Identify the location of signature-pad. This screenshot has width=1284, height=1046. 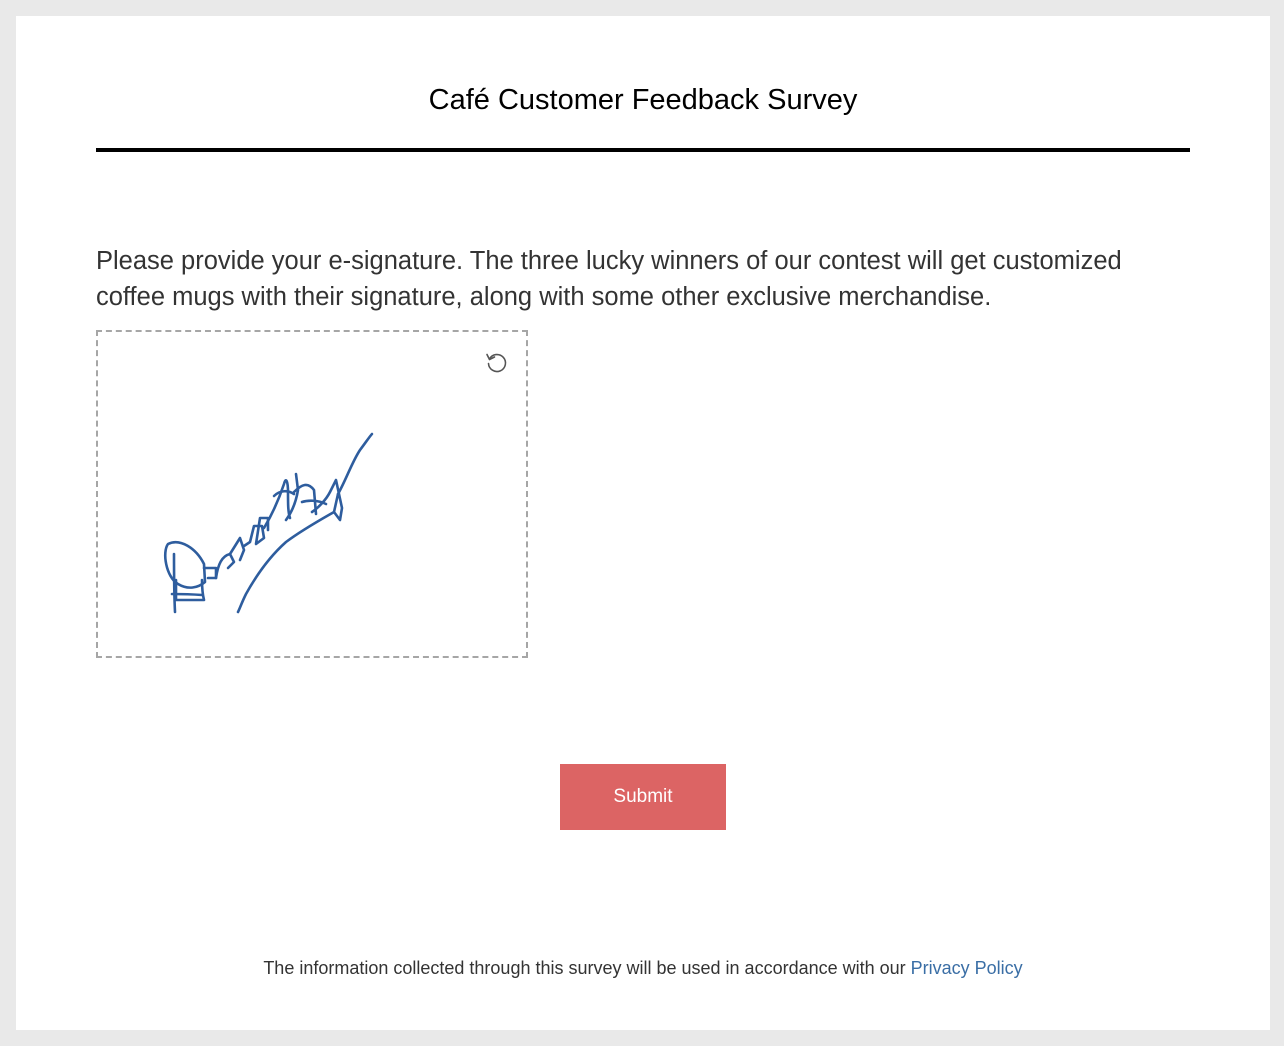
(312, 494).